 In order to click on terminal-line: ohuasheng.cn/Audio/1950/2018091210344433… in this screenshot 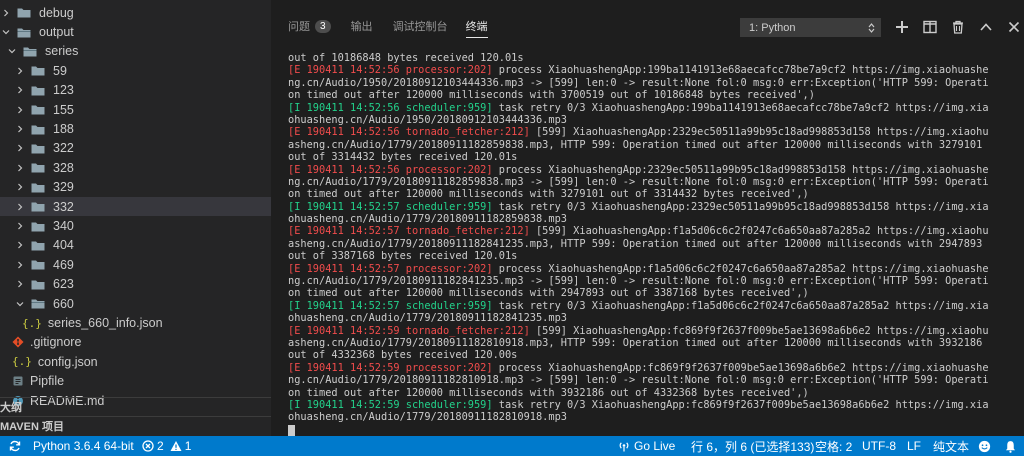, I will do `click(648, 120)`.